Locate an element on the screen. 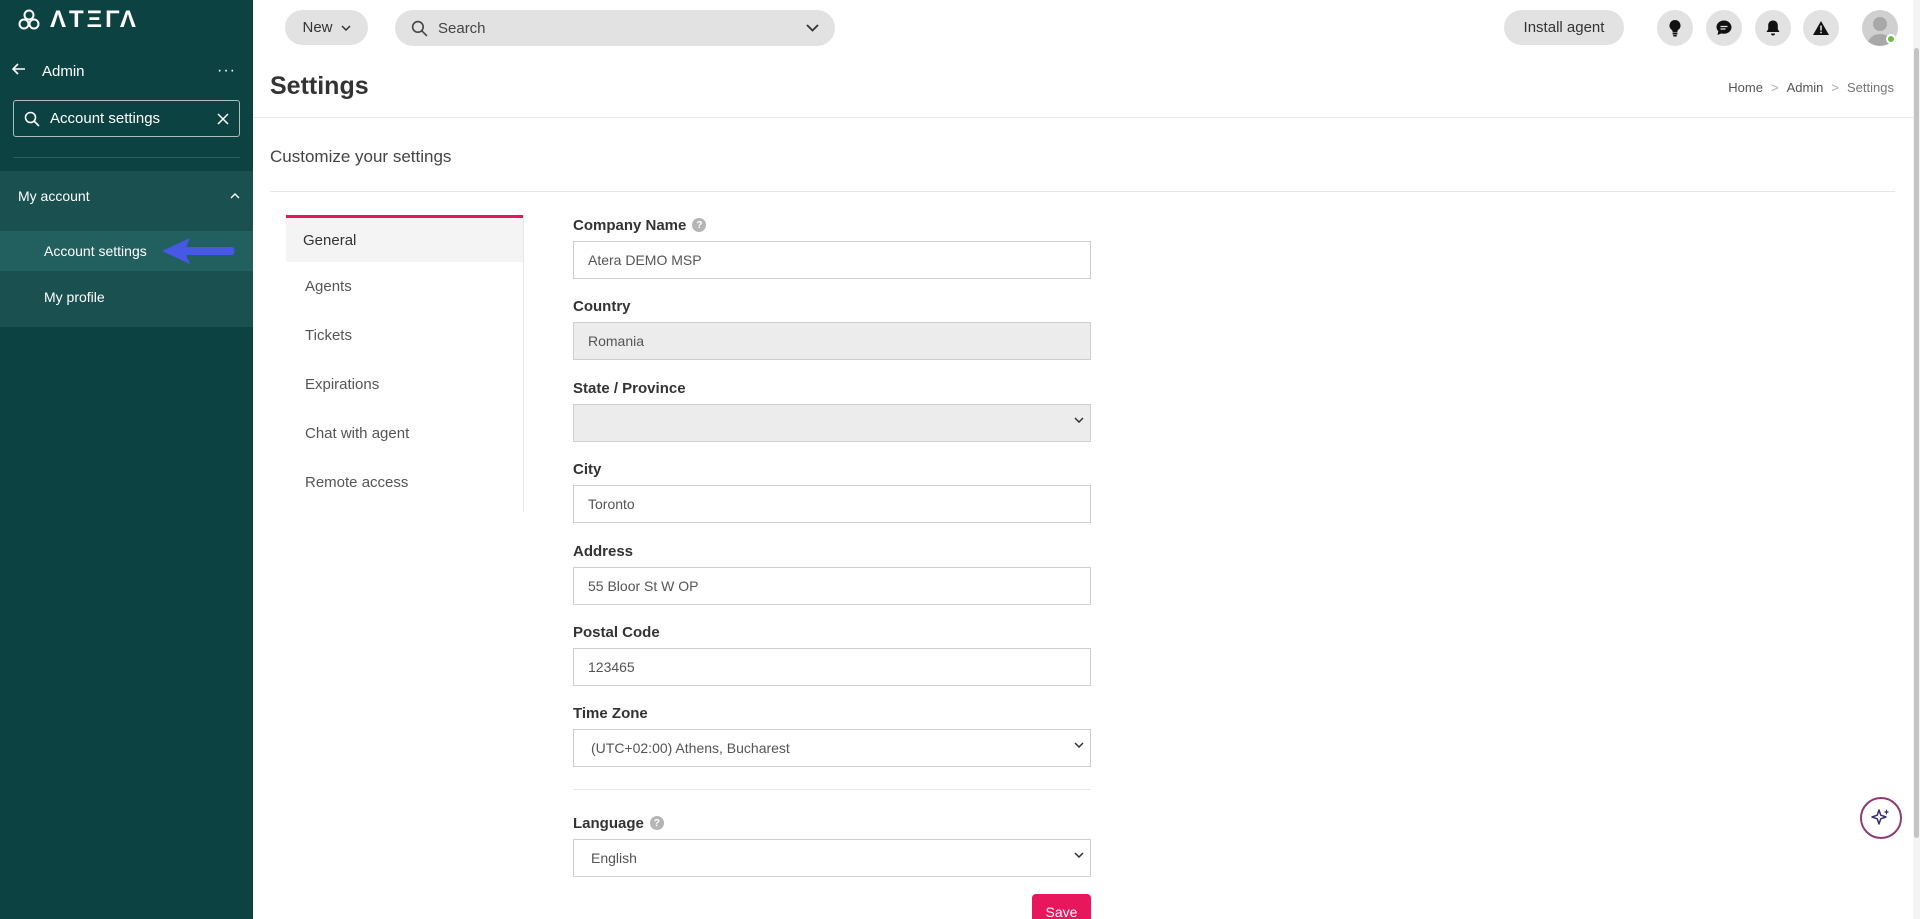 This screenshot has width=1920, height=919. sidebar-group-header: My account is located at coordinates (129, 196).